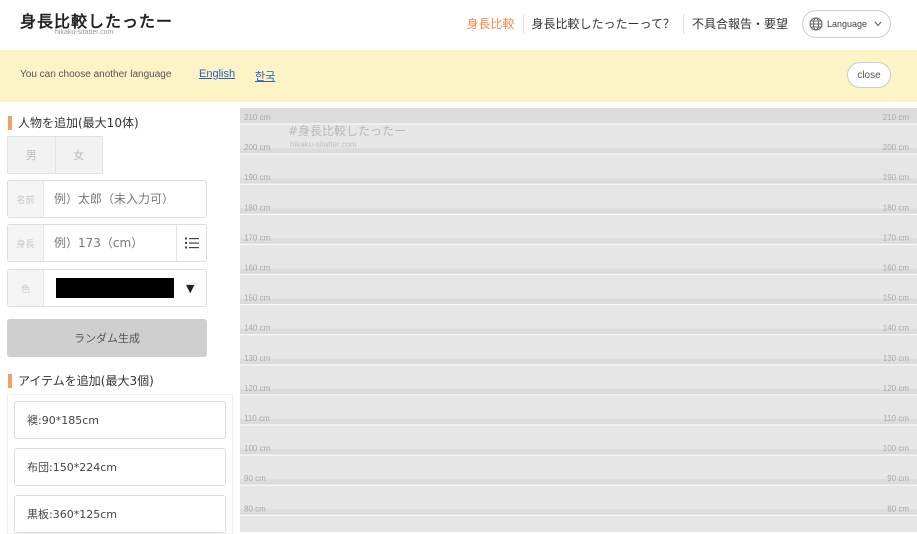 The height and width of the screenshot is (534, 917). I want to click on tick-label-left: 110 cm, so click(257, 418).